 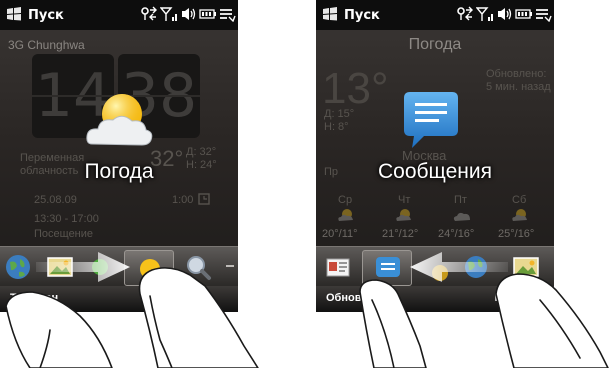 What do you see at coordinates (345, 200) in the screenshot?
I see `forecast-day: Ср` at bounding box center [345, 200].